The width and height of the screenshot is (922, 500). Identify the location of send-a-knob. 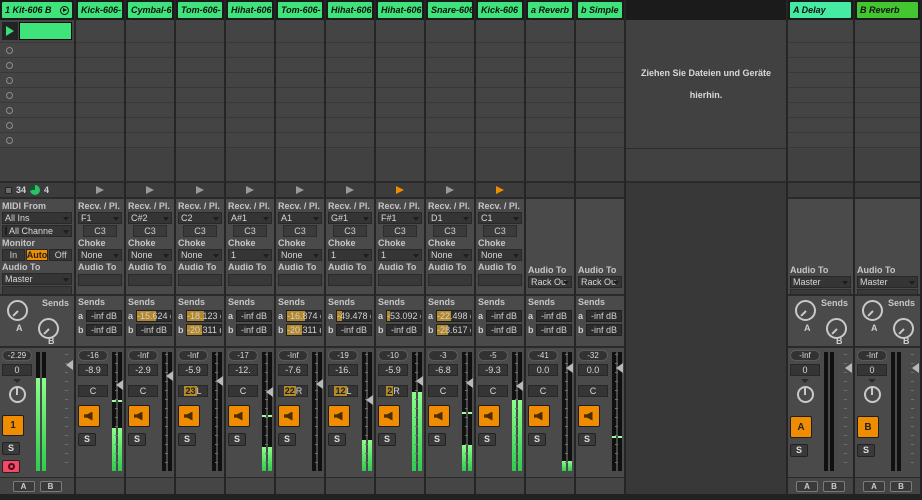
(872, 310).